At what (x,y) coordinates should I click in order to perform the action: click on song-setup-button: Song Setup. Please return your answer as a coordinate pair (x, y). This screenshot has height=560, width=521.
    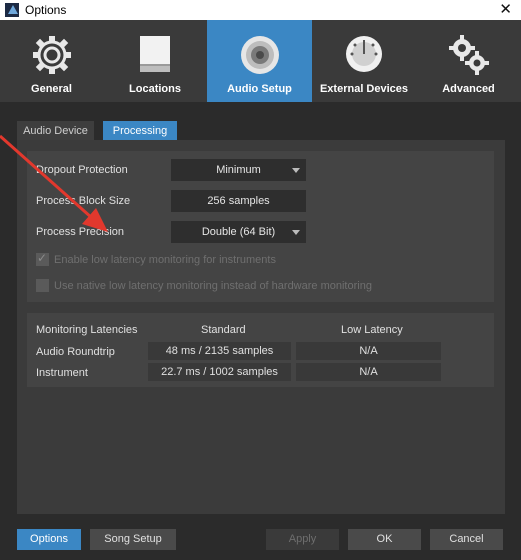
    Looking at the image, I should click on (133, 539).